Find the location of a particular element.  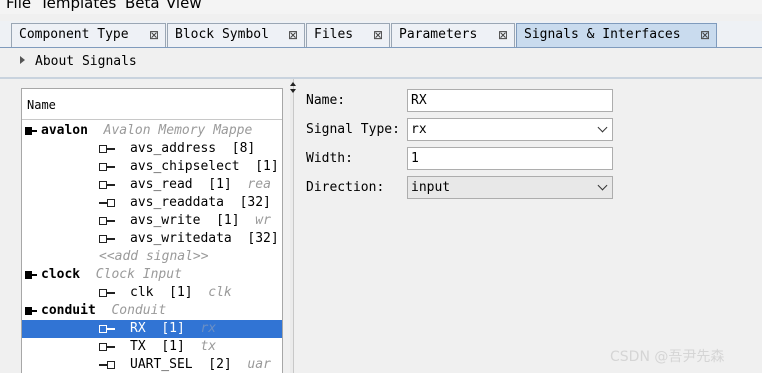

group-detail: Avalon Memory Mappe is located at coordinates (178, 130).